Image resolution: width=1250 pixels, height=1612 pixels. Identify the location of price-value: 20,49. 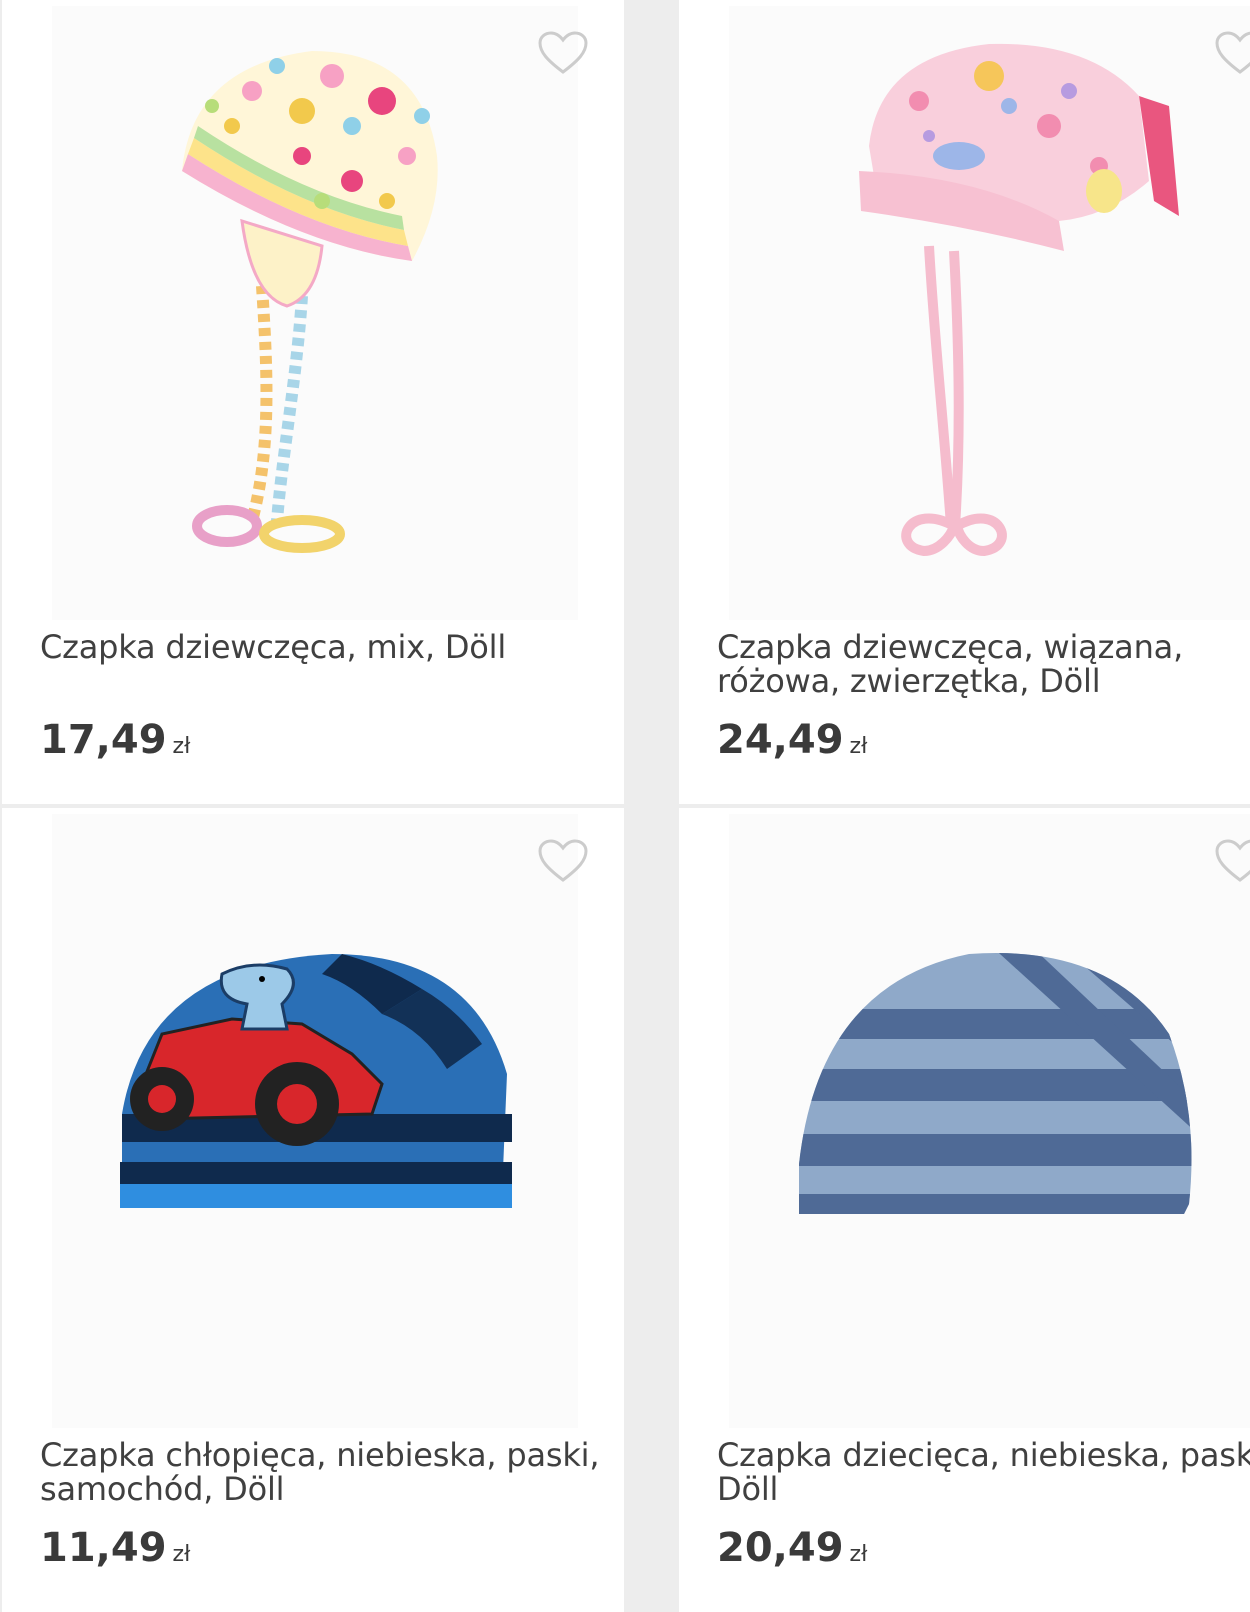
(780, 1548).